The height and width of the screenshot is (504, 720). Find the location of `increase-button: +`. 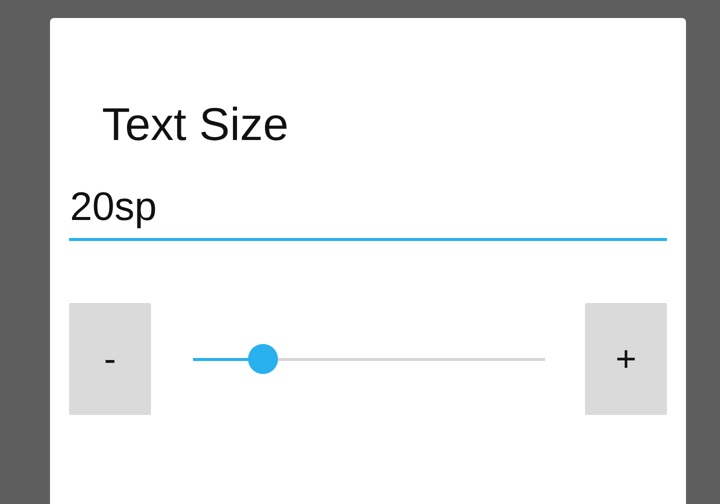

increase-button: + is located at coordinates (626, 359).